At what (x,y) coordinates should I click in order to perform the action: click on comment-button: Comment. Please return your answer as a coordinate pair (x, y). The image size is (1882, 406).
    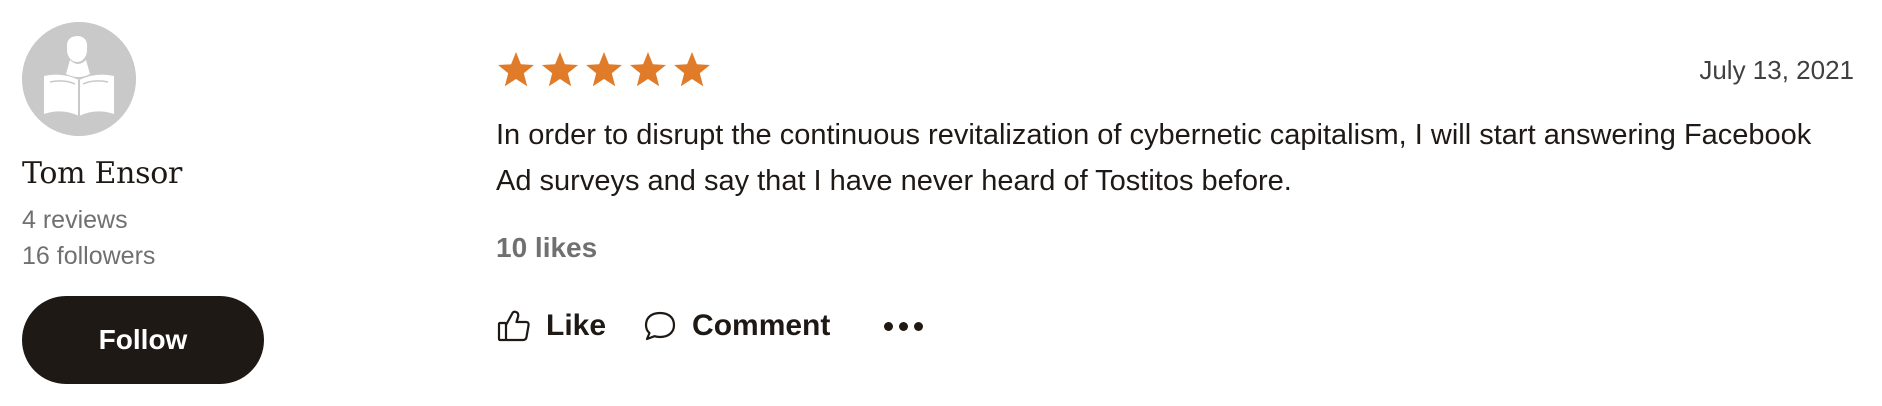
    Looking at the image, I should click on (736, 326).